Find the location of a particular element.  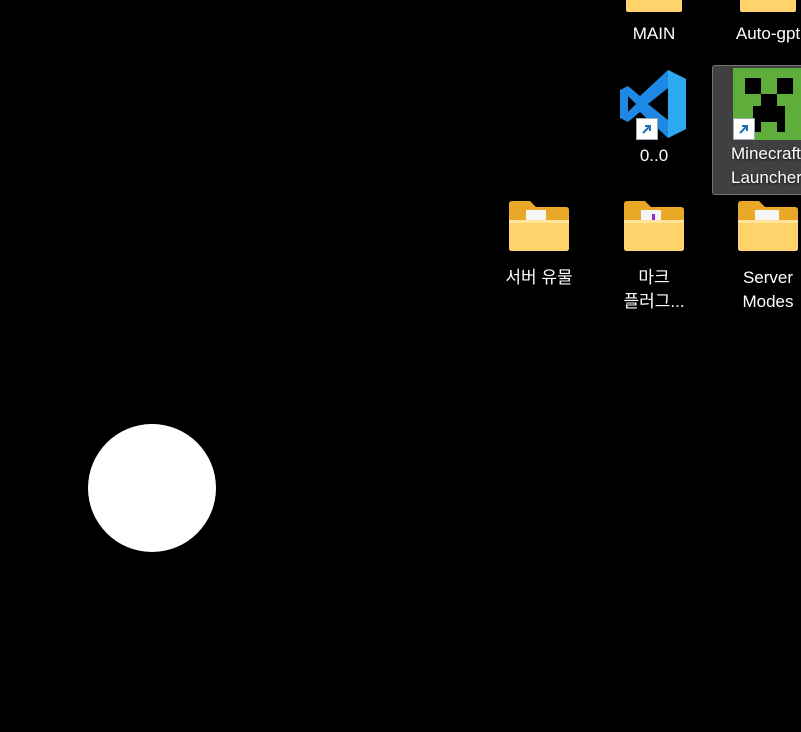

minecraft-launcher-label: Minecraft Launcher is located at coordinates (766, 165).